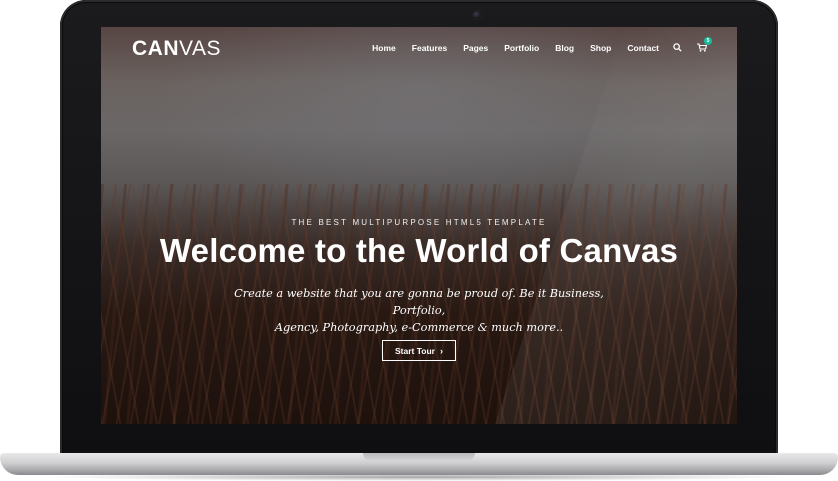 The image size is (838, 481). Describe the element at coordinates (415, 350) in the screenshot. I see `start-tour-label: Start Tour` at that location.